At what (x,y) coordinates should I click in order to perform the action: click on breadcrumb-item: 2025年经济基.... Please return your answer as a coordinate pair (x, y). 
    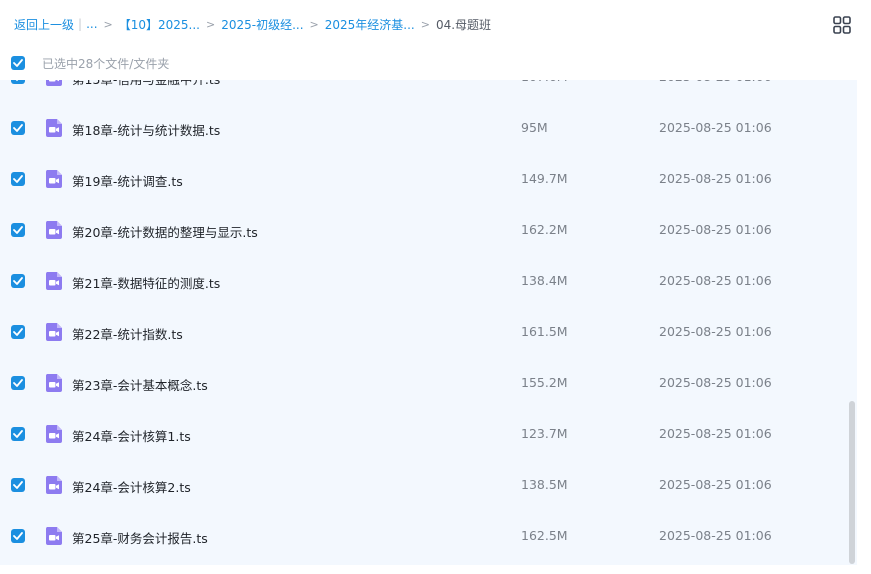
    Looking at the image, I should click on (370, 24).